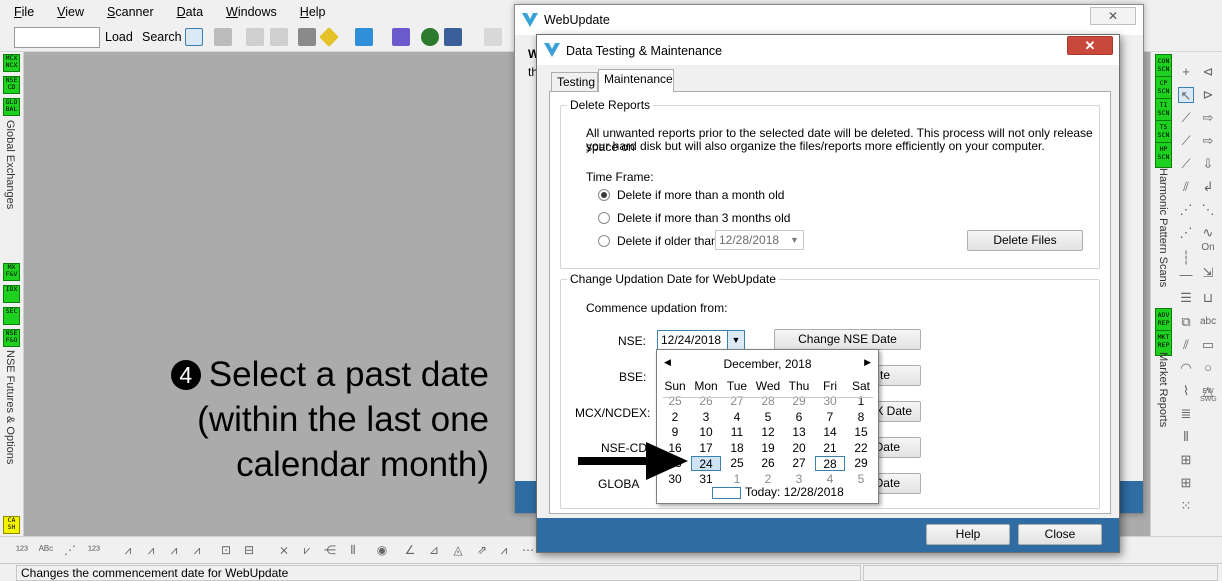 The height and width of the screenshot is (581, 1222). Describe the element at coordinates (675, 417) in the screenshot. I see `calendar-day: 2` at that location.